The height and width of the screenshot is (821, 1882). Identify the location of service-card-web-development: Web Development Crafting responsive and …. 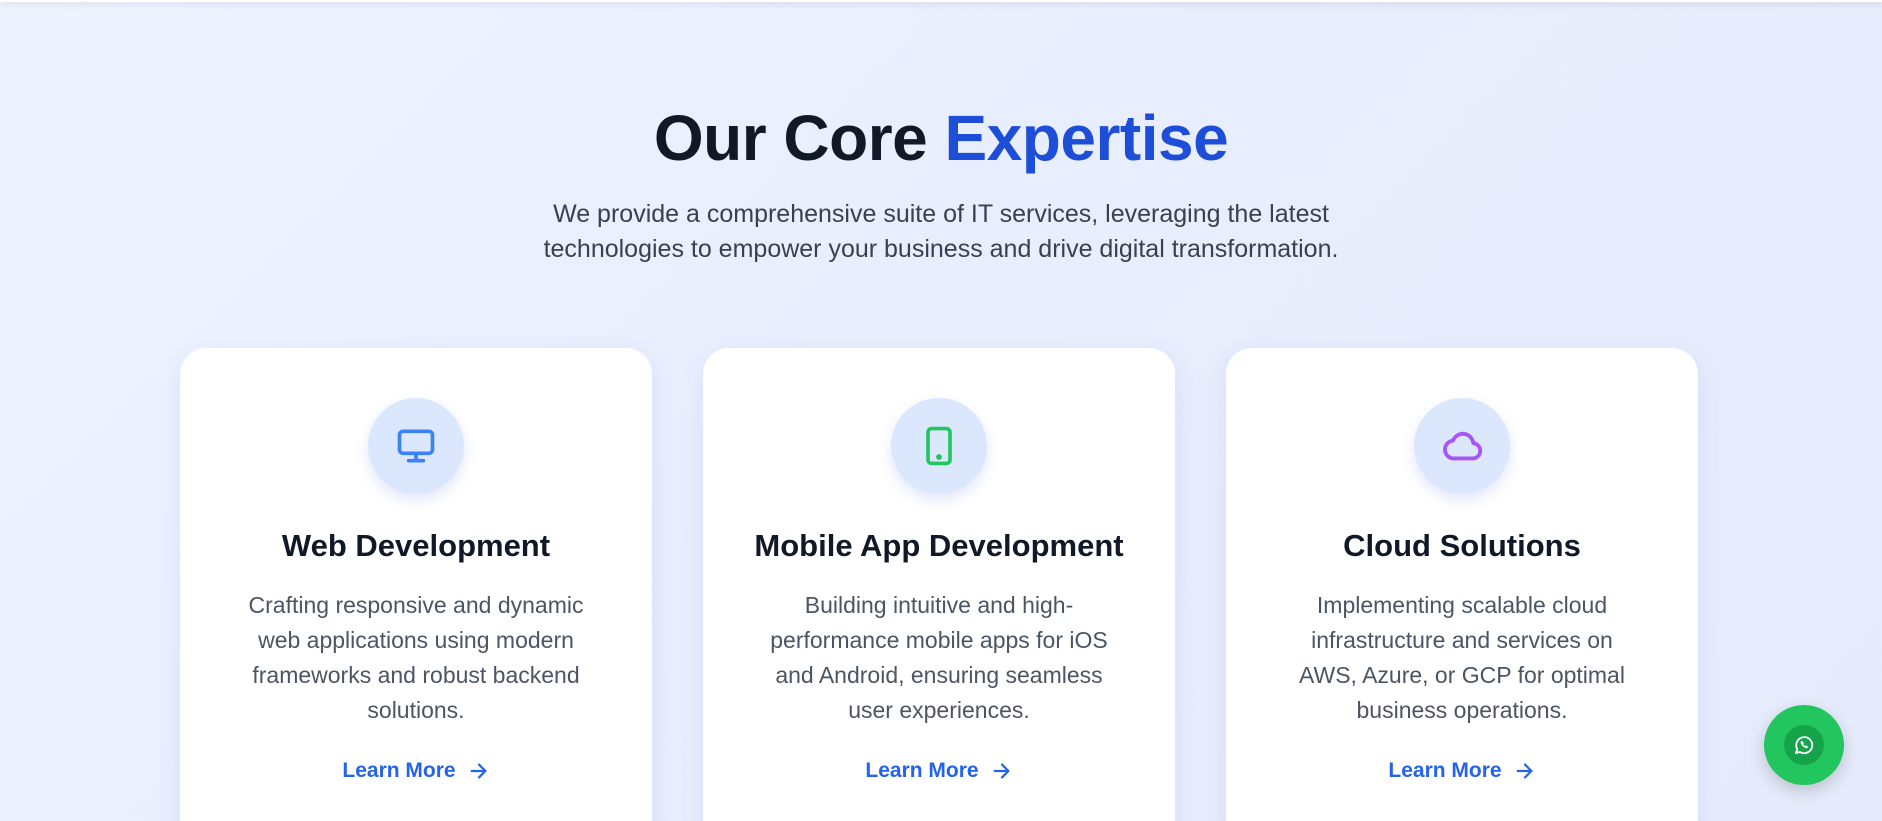
(416, 584).